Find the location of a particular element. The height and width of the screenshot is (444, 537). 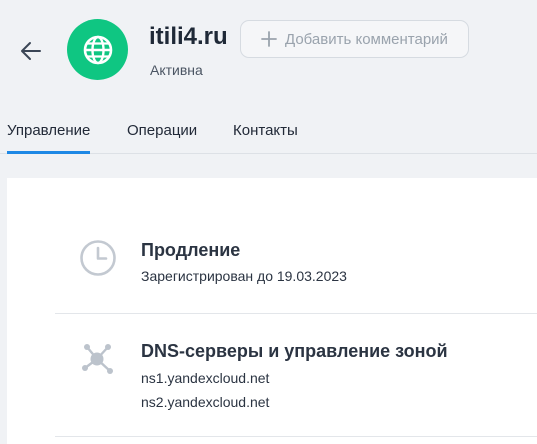

arrow-left-icon is located at coordinates (31, 51).